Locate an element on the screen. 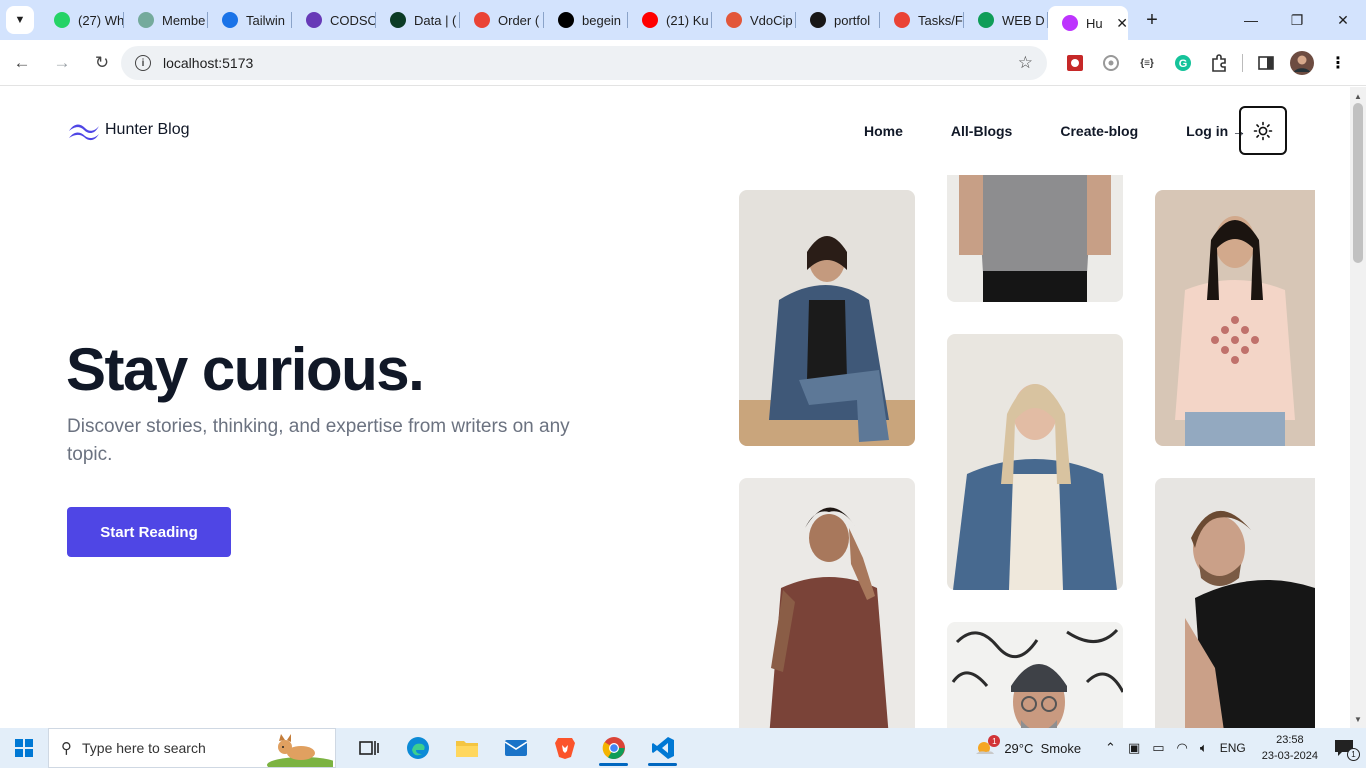 Image resolution: width=1366 pixels, height=768 pixels. nav-link-login: Log in → is located at coordinates (1216, 131).